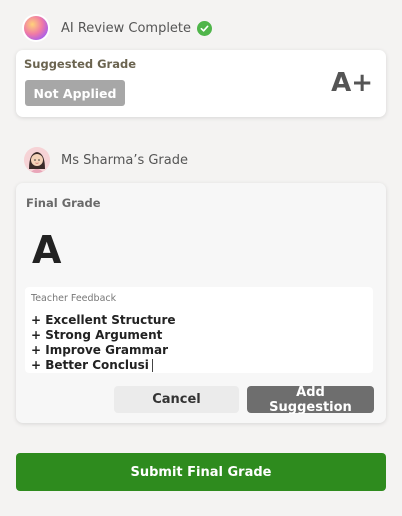  Describe the element at coordinates (97, 335) in the screenshot. I see `feedback-line: + Strong Argument` at that location.